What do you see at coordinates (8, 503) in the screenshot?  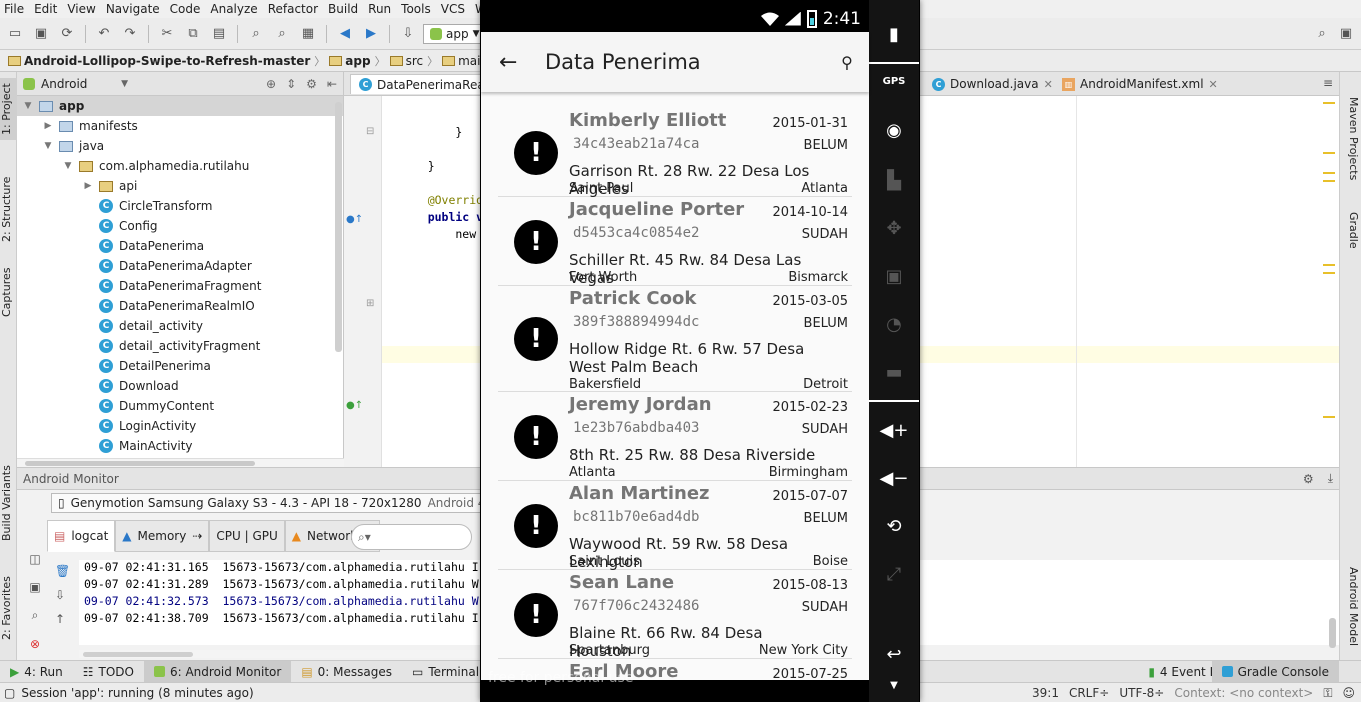 I see `tool-tab-build-variants: Build Variants` at bounding box center [8, 503].